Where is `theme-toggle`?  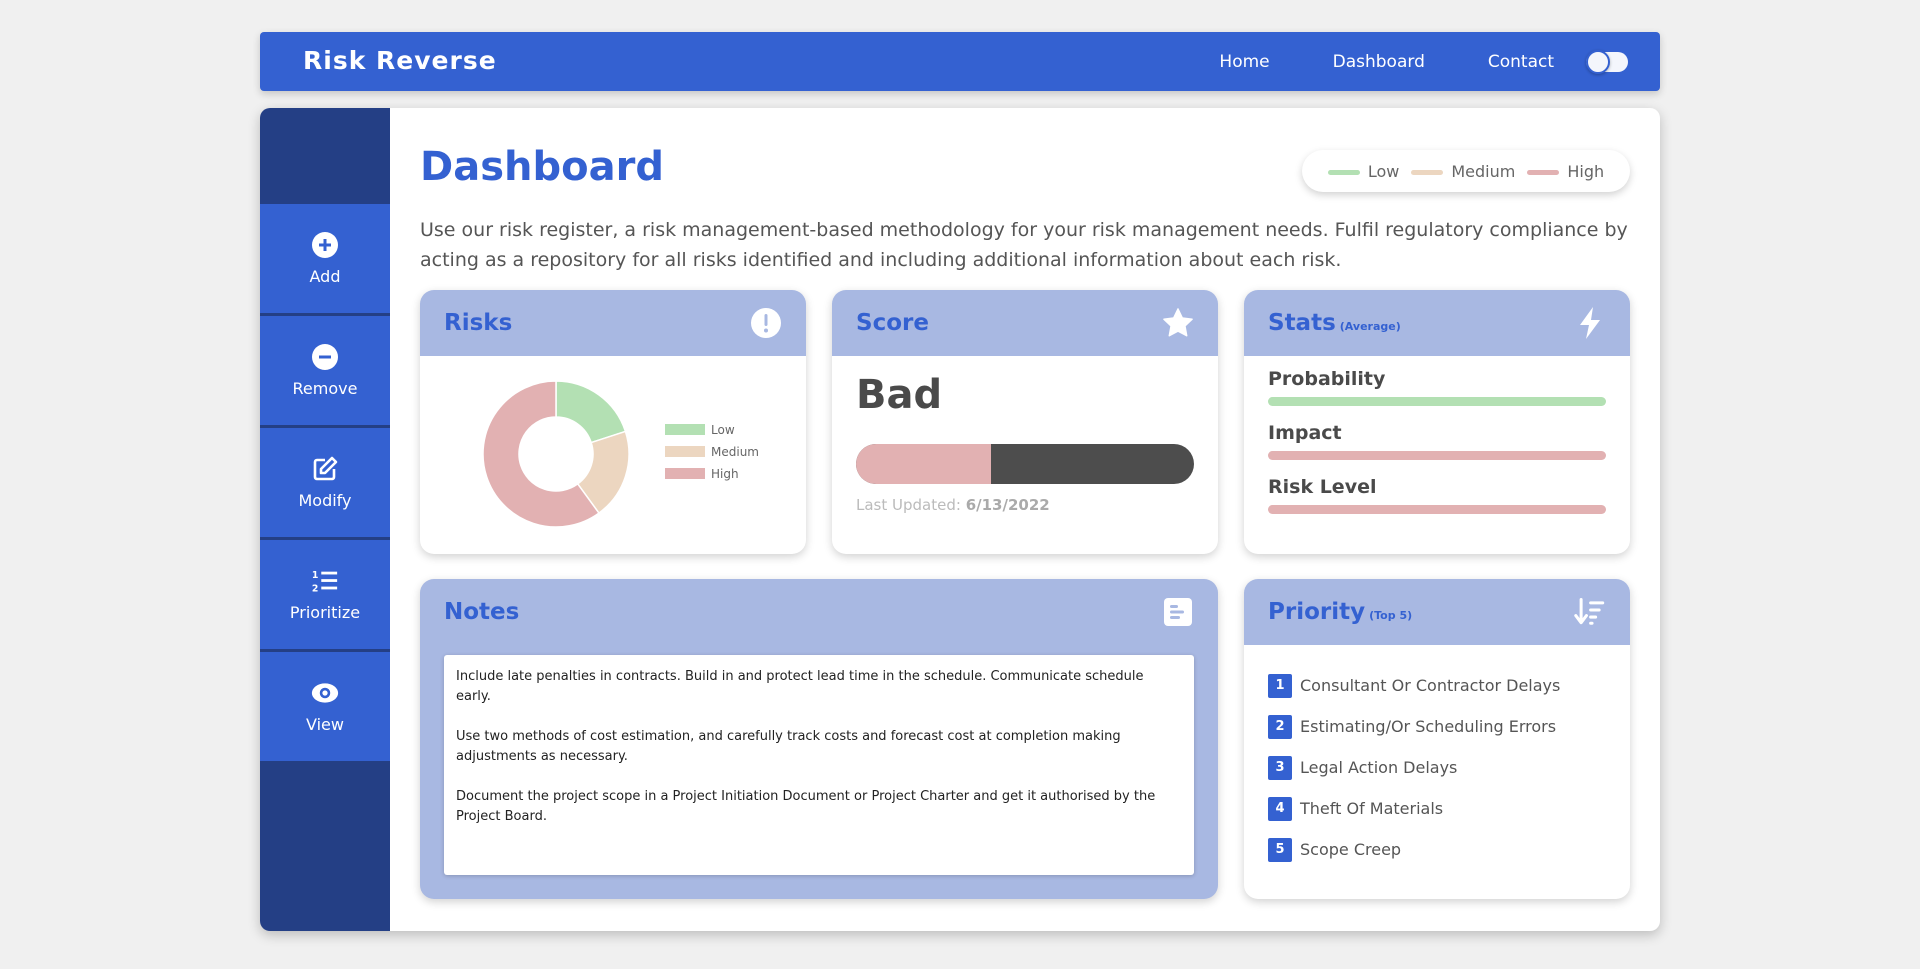 theme-toggle is located at coordinates (1607, 62).